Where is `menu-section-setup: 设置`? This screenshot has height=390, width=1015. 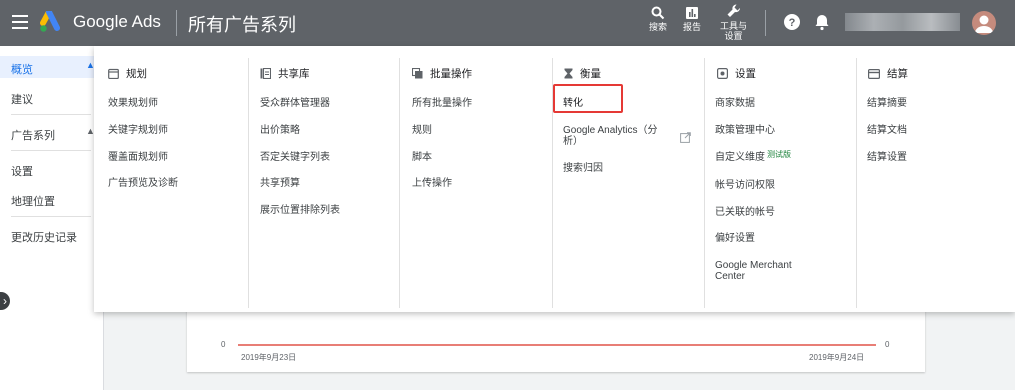
menu-section-setup: 设置 is located at coordinates (736, 73).